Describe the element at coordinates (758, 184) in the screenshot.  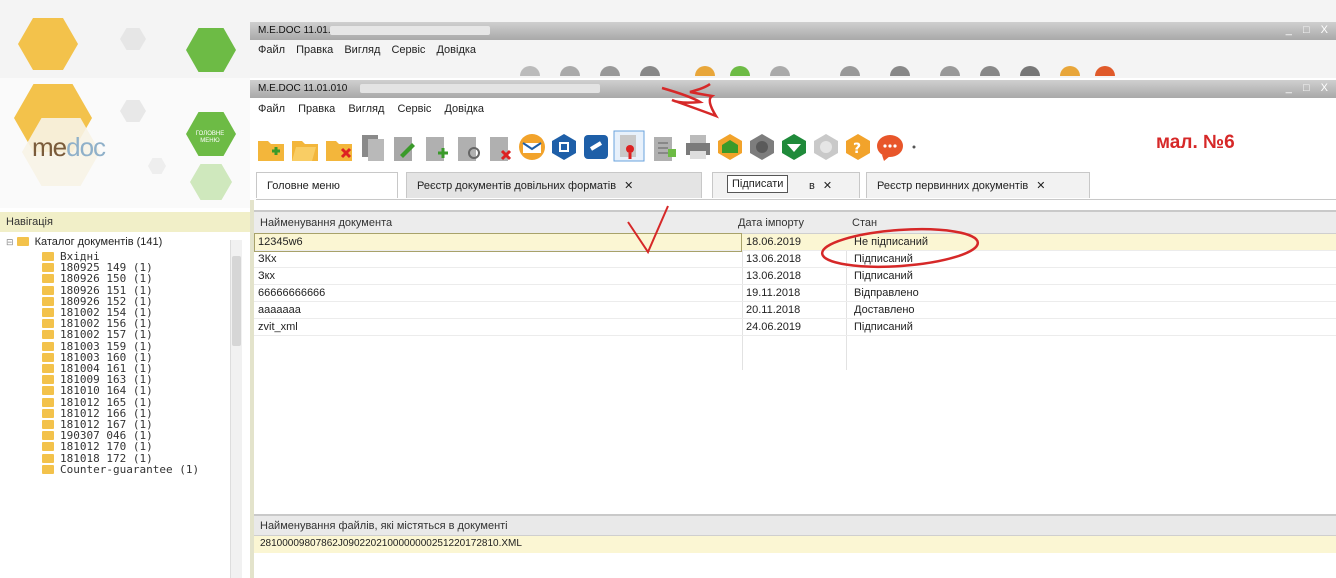
I see `sign-tooltip: Підписати` at that location.